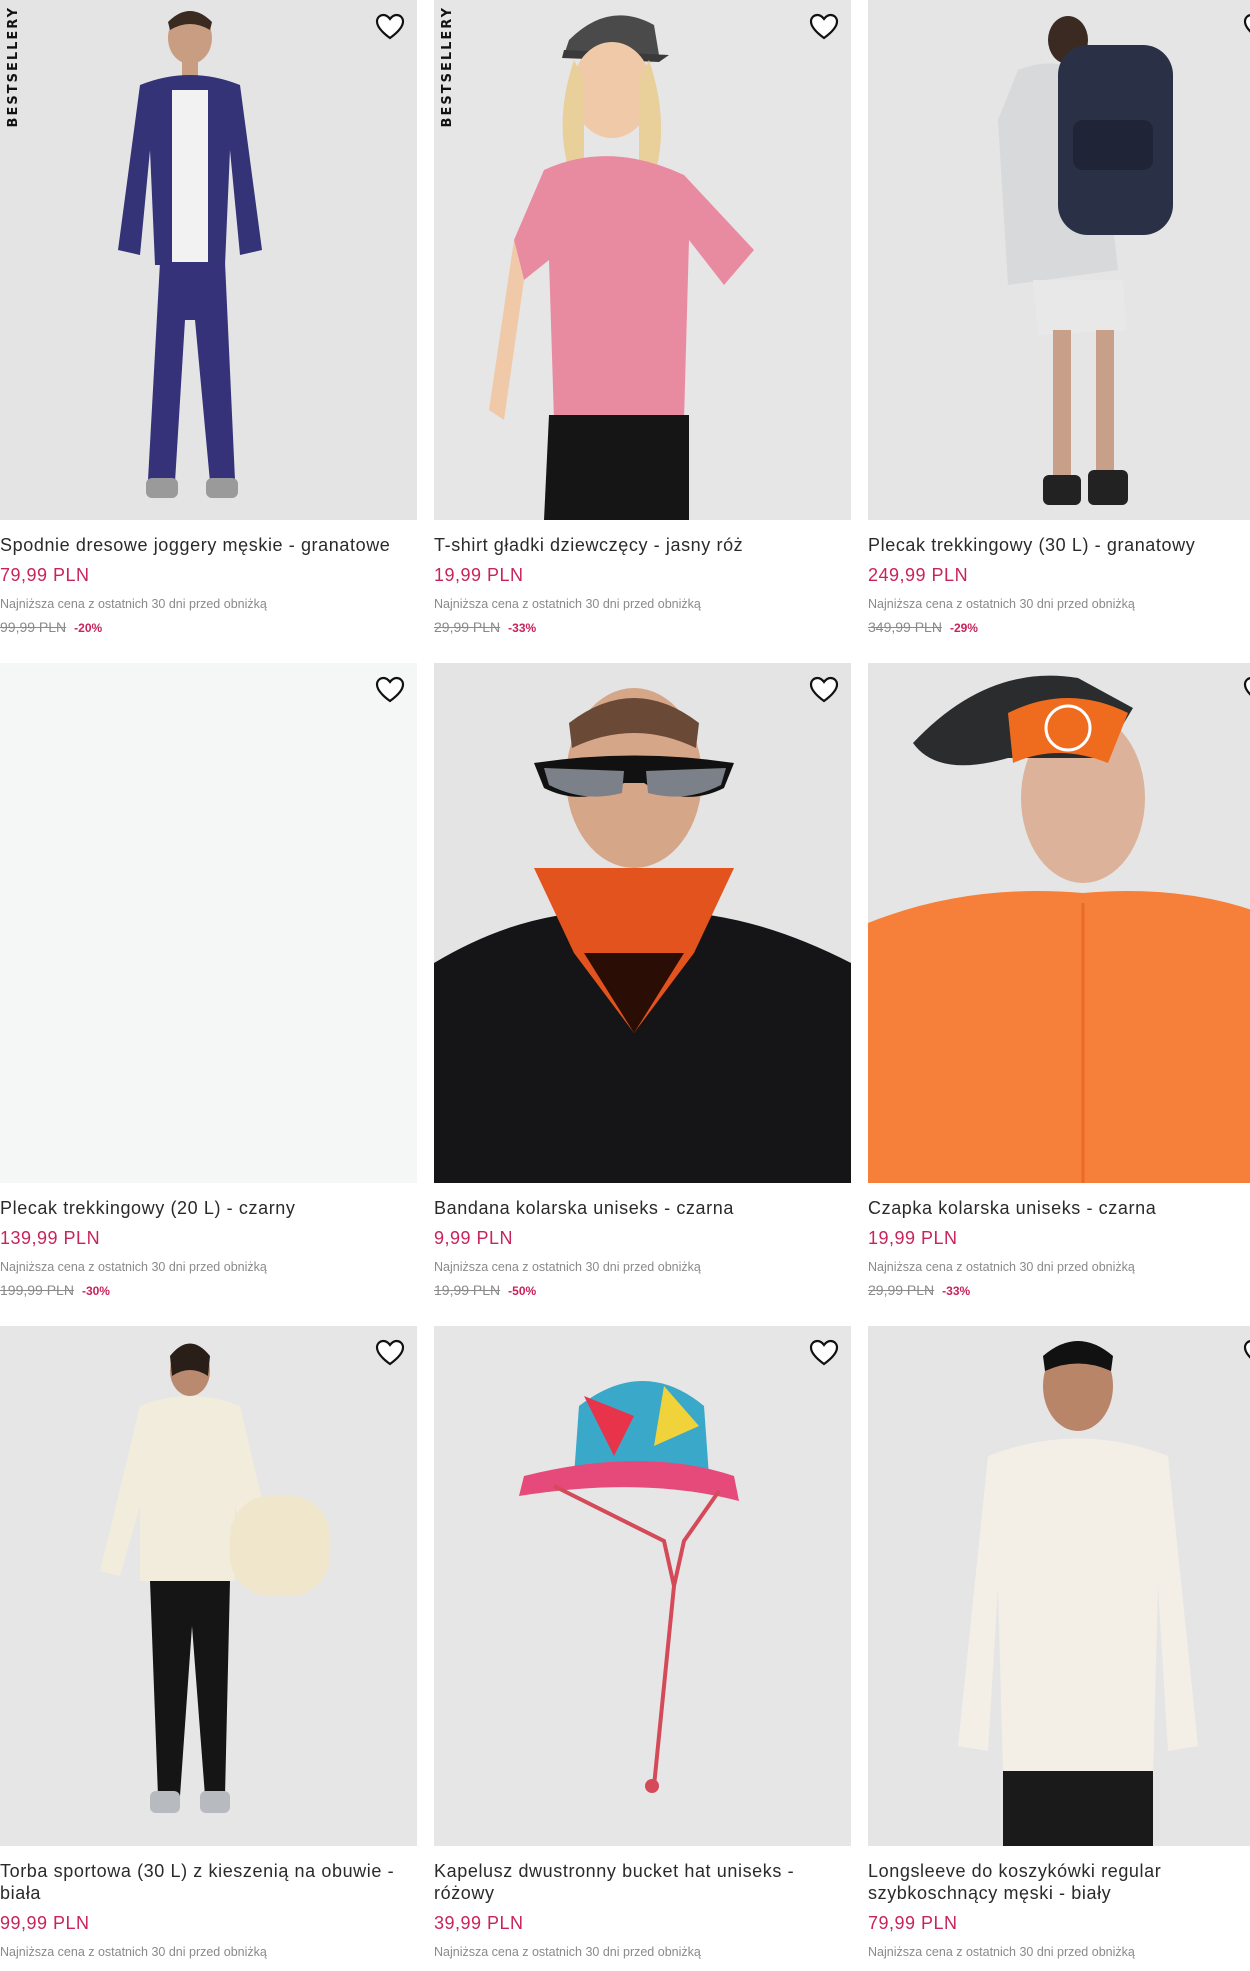 Image resolution: width=1250 pixels, height=1971 pixels. I want to click on product-photo-backpack-30l, so click(1059, 260).